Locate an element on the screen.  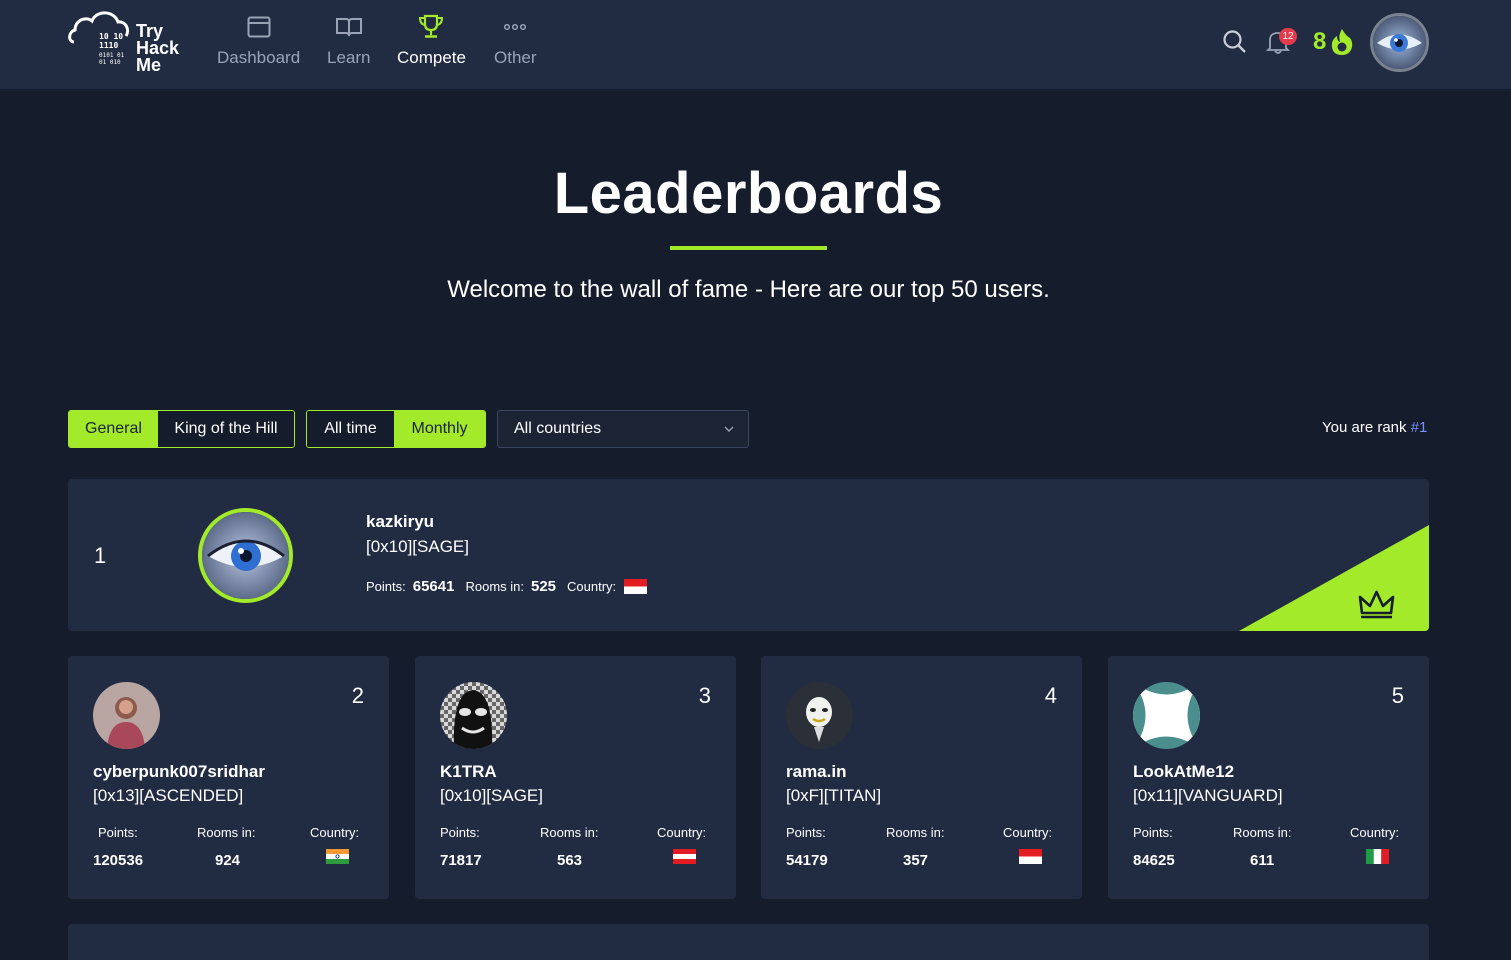
country-select: All countries is located at coordinates (623, 429).